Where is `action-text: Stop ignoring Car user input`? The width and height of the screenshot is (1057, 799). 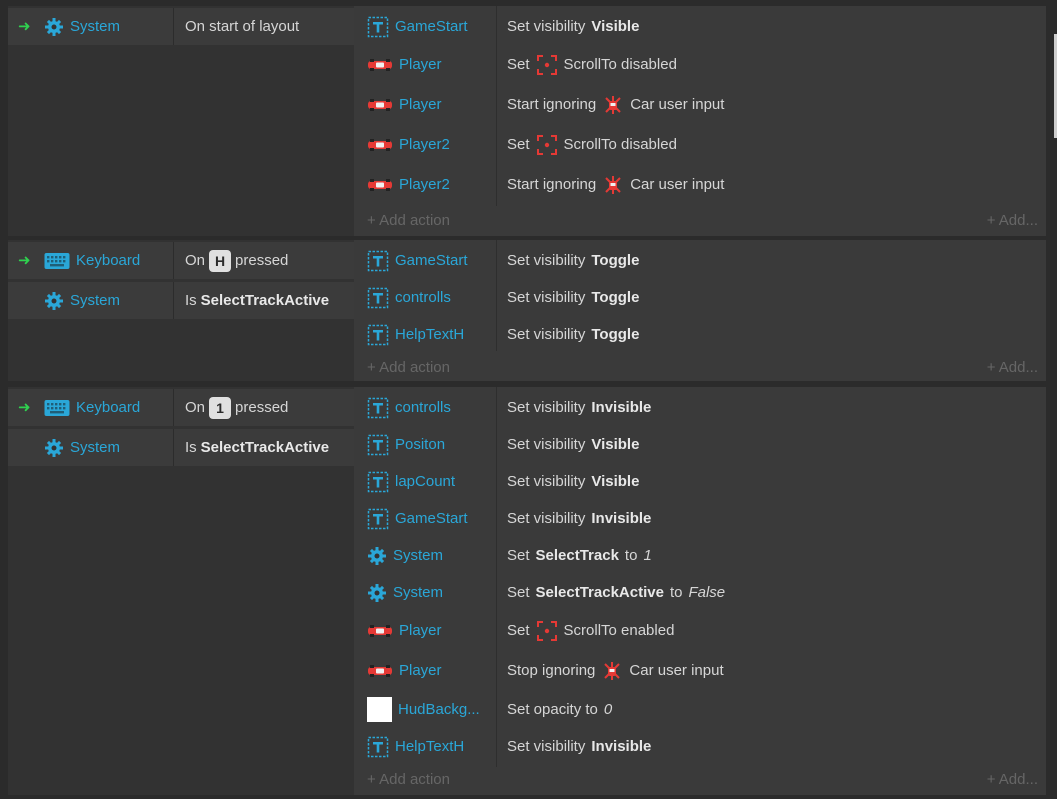
action-text: Stop ignoring Car user input is located at coordinates (615, 670).